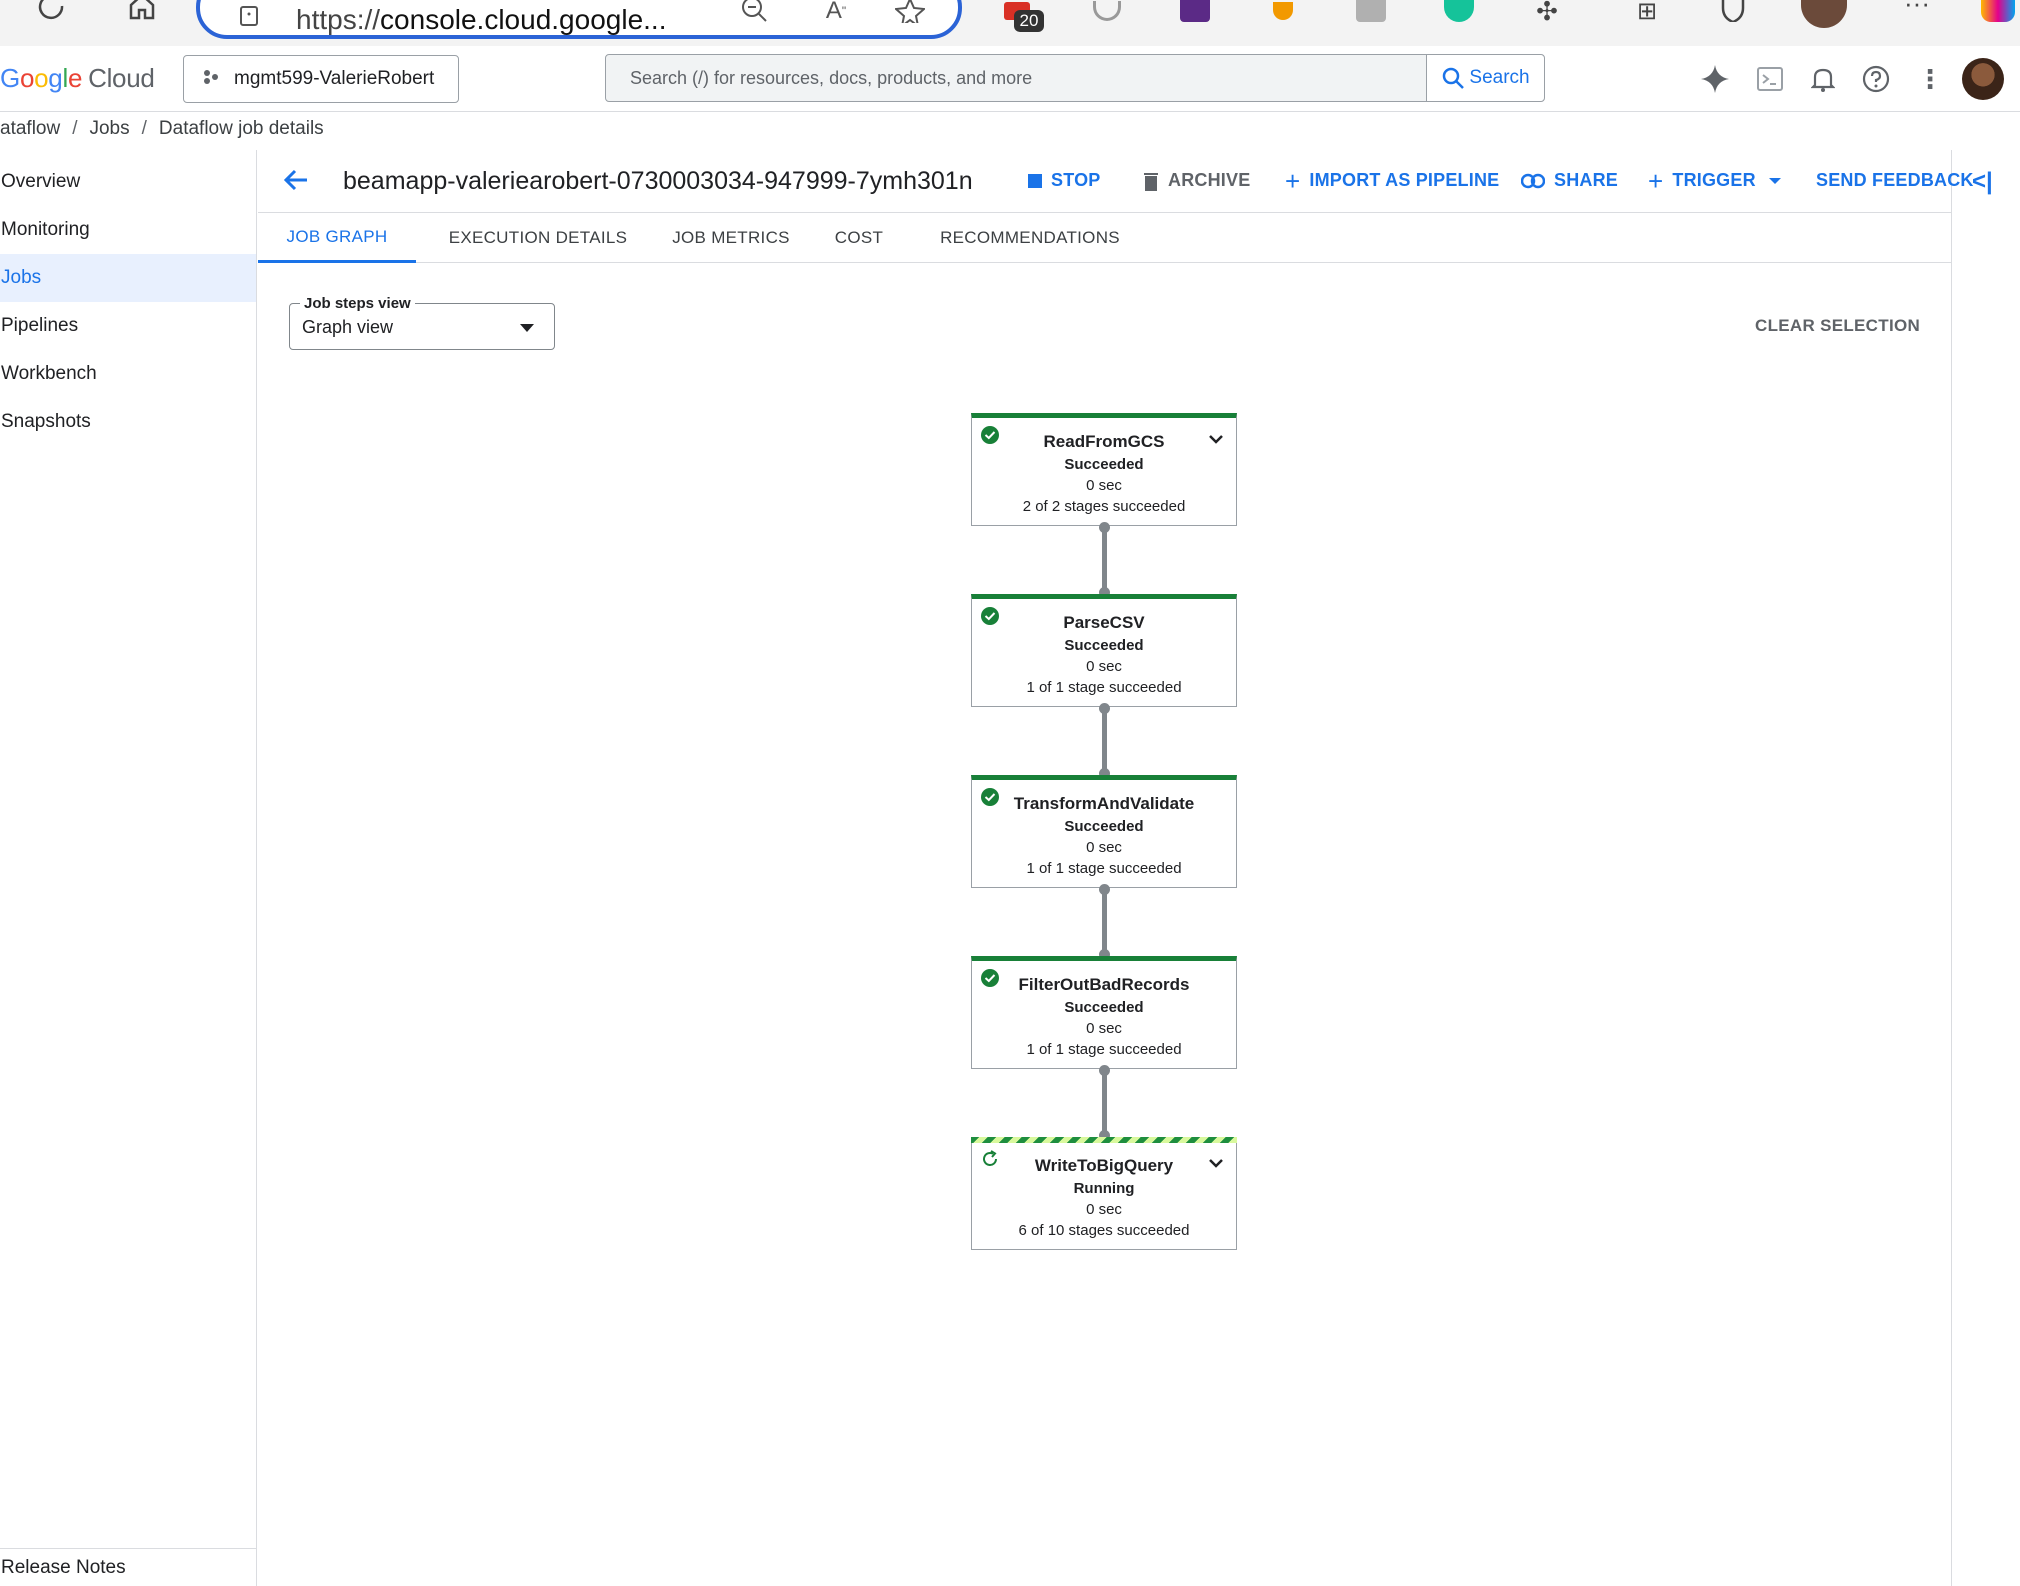  Describe the element at coordinates (1714, 181) in the screenshot. I see `trigger-button: + TRIGGER` at that location.